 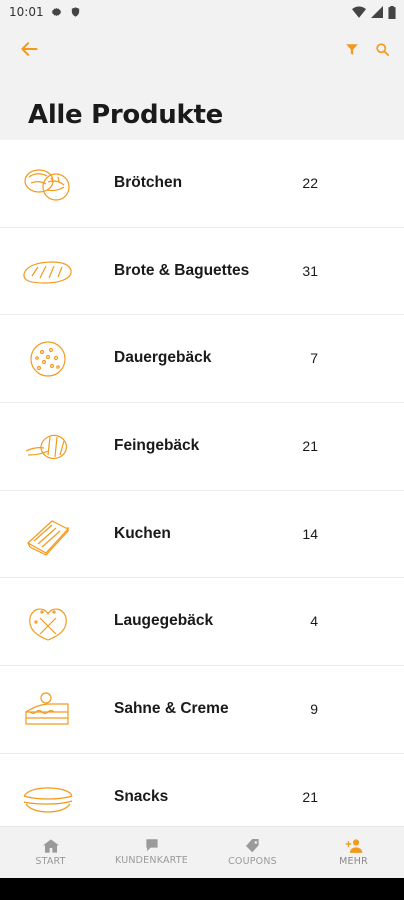 I want to click on product-count: 9, so click(x=314, y=709).